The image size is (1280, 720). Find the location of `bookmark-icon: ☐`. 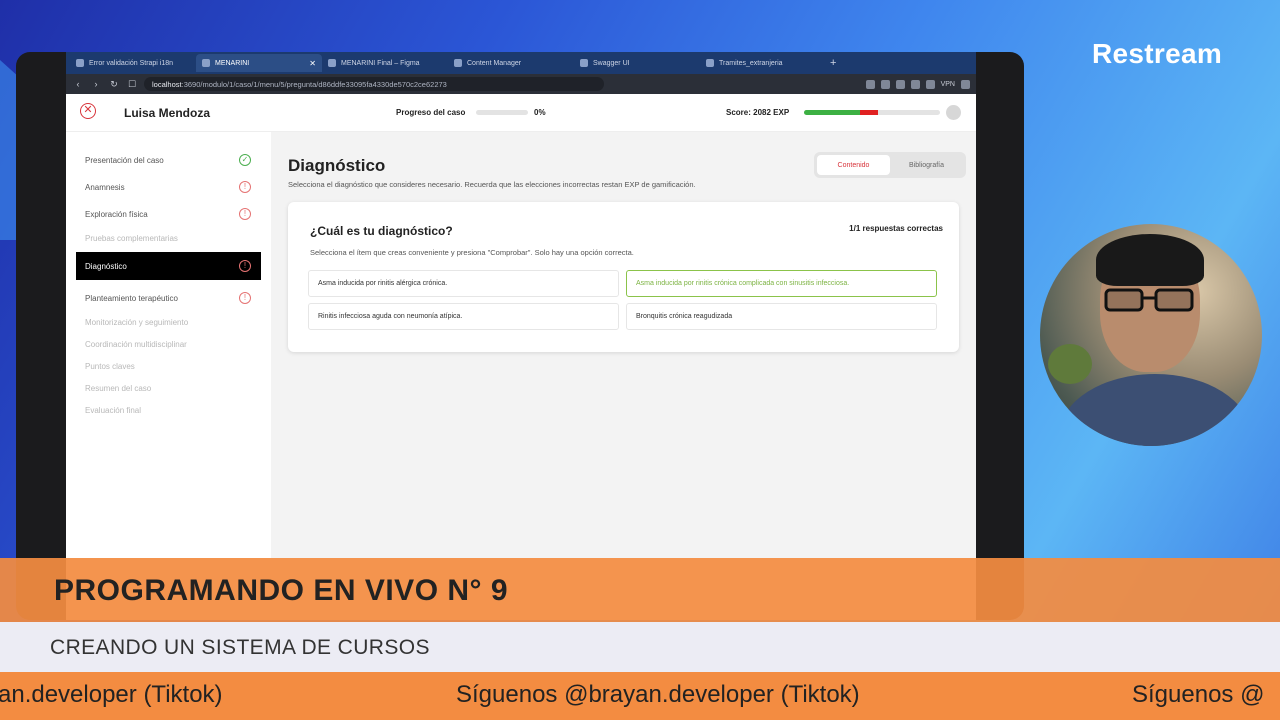

bookmark-icon: ☐ is located at coordinates (132, 84).